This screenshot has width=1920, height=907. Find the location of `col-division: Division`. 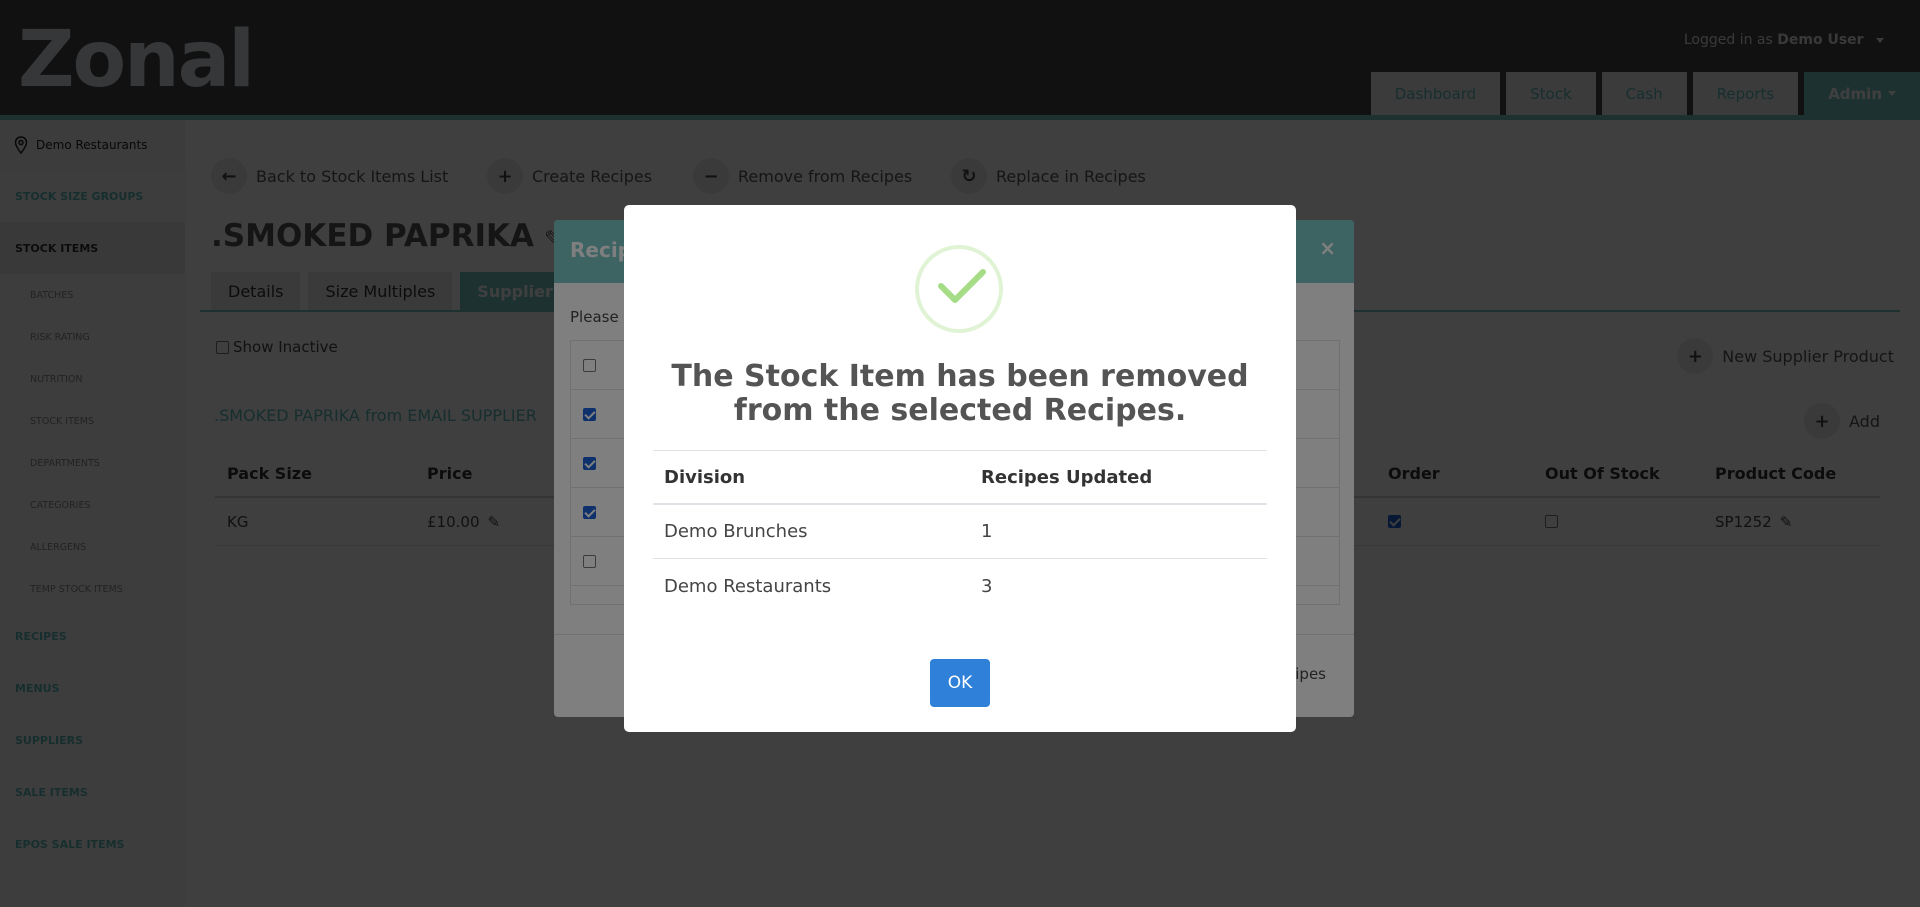

col-division: Division is located at coordinates (705, 477).